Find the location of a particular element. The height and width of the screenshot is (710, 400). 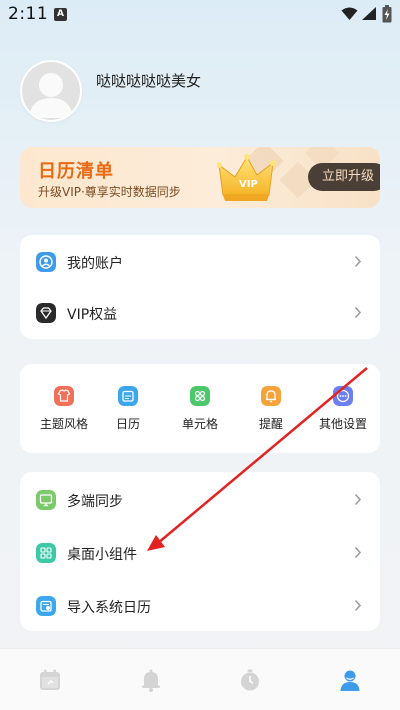

vip-banner-title: 日历清单 is located at coordinates (76, 171).